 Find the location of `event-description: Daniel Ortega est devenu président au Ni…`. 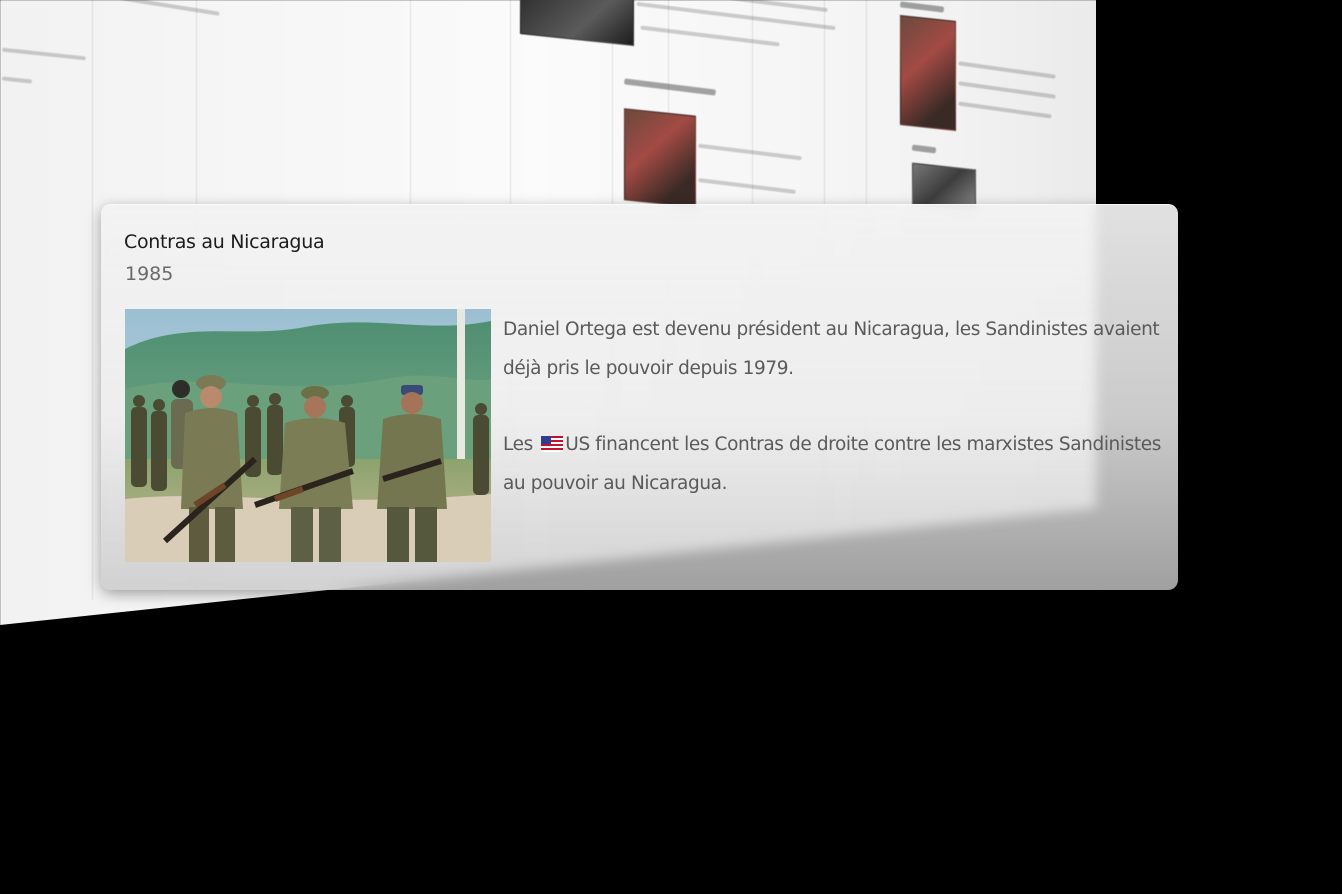

event-description: Daniel Ortega est devenu président au Ni… is located at coordinates (833, 407).